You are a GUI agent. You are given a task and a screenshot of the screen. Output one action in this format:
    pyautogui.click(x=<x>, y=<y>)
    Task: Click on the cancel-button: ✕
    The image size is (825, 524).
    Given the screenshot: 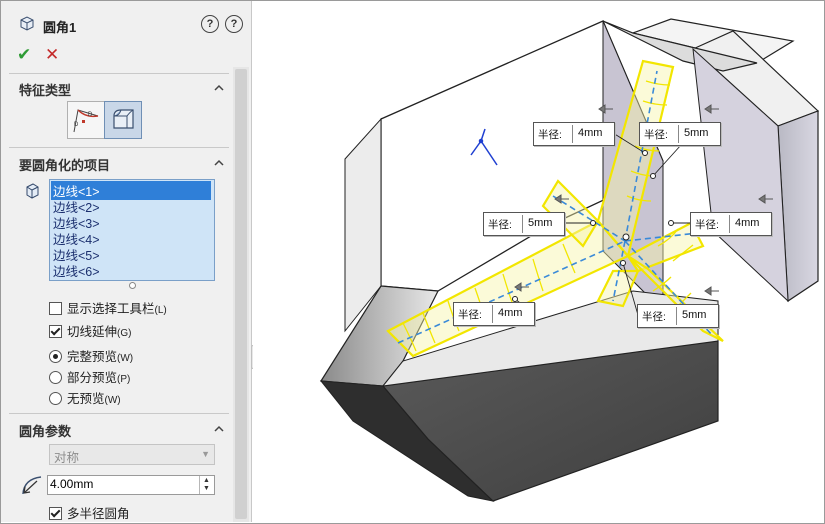 What is the action you would take?
    pyautogui.click(x=52, y=55)
    